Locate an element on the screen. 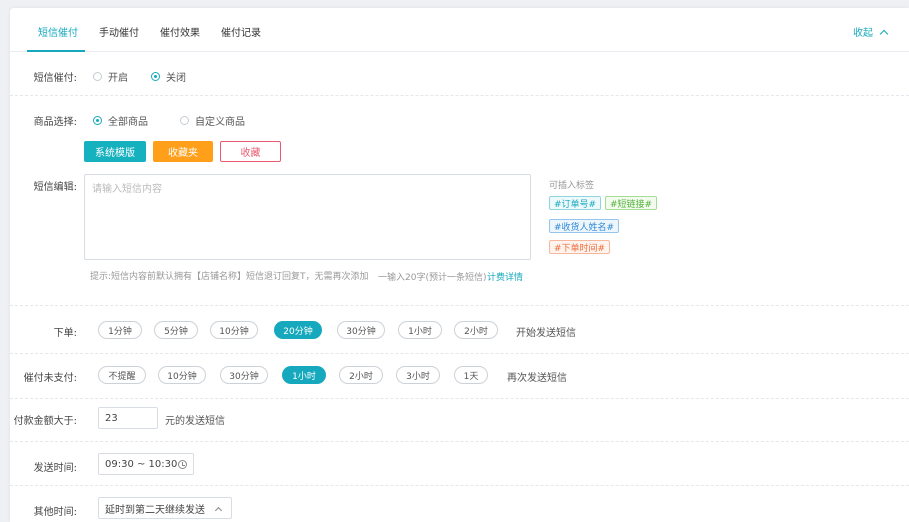 The image size is (909, 522). unpaid-label: 催付未支付: is located at coordinates (50, 378).